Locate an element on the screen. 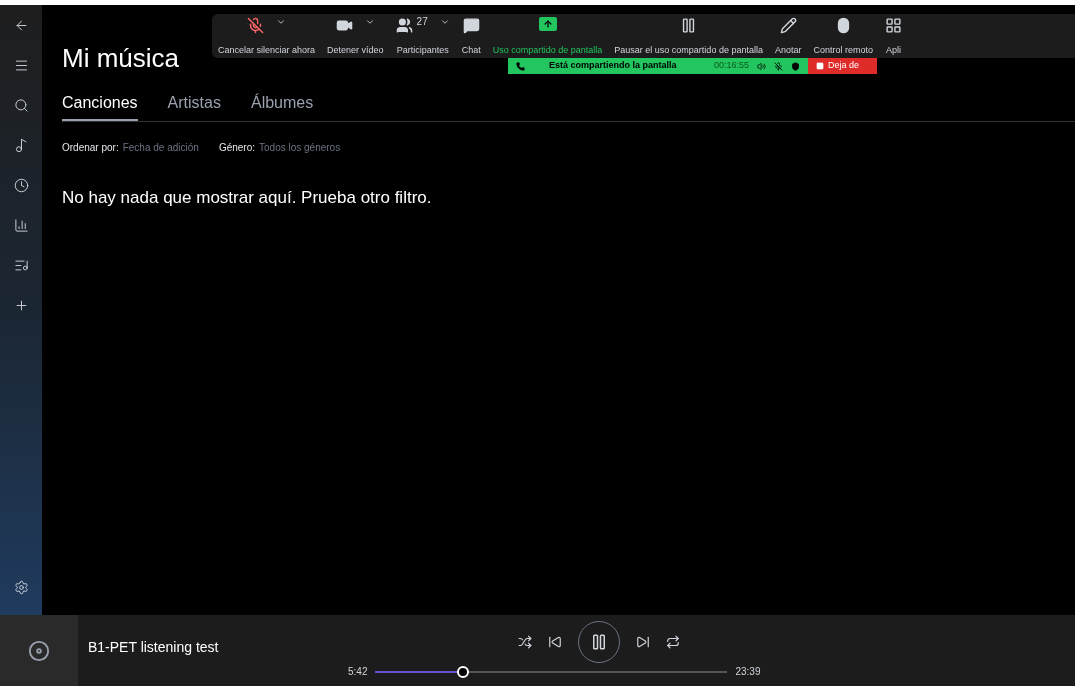 The image size is (1075, 686). stop-icon is located at coordinates (820, 66).